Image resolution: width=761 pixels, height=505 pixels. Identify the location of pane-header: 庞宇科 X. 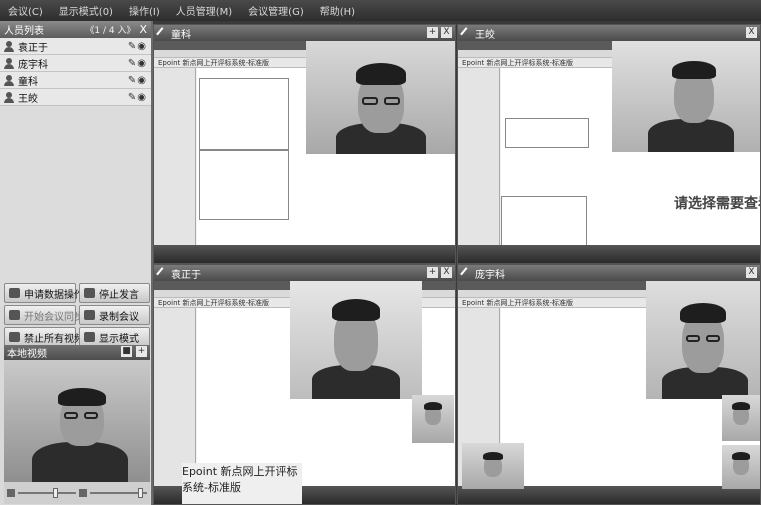
(609, 273).